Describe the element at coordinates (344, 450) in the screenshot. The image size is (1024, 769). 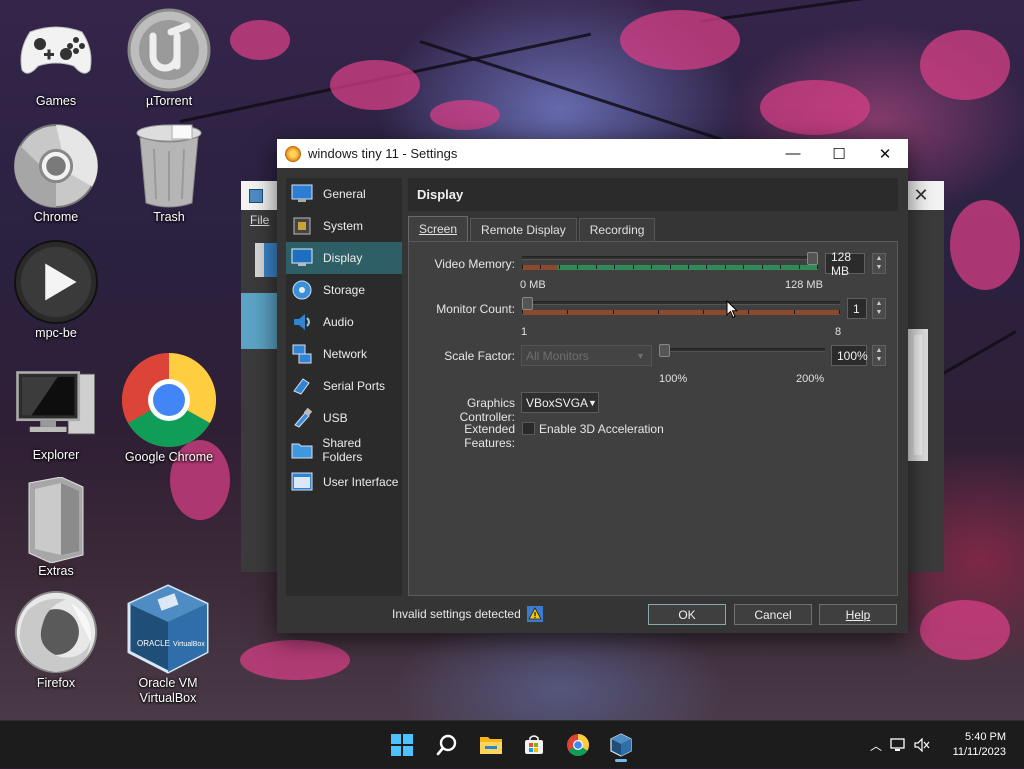
I see `sidebar-item-shared-folders: Shared Folders` at that location.